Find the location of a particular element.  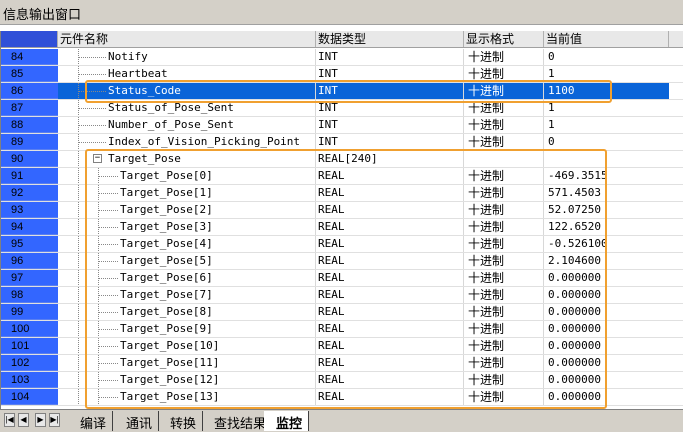

row-number: 88 is located at coordinates (29, 125).